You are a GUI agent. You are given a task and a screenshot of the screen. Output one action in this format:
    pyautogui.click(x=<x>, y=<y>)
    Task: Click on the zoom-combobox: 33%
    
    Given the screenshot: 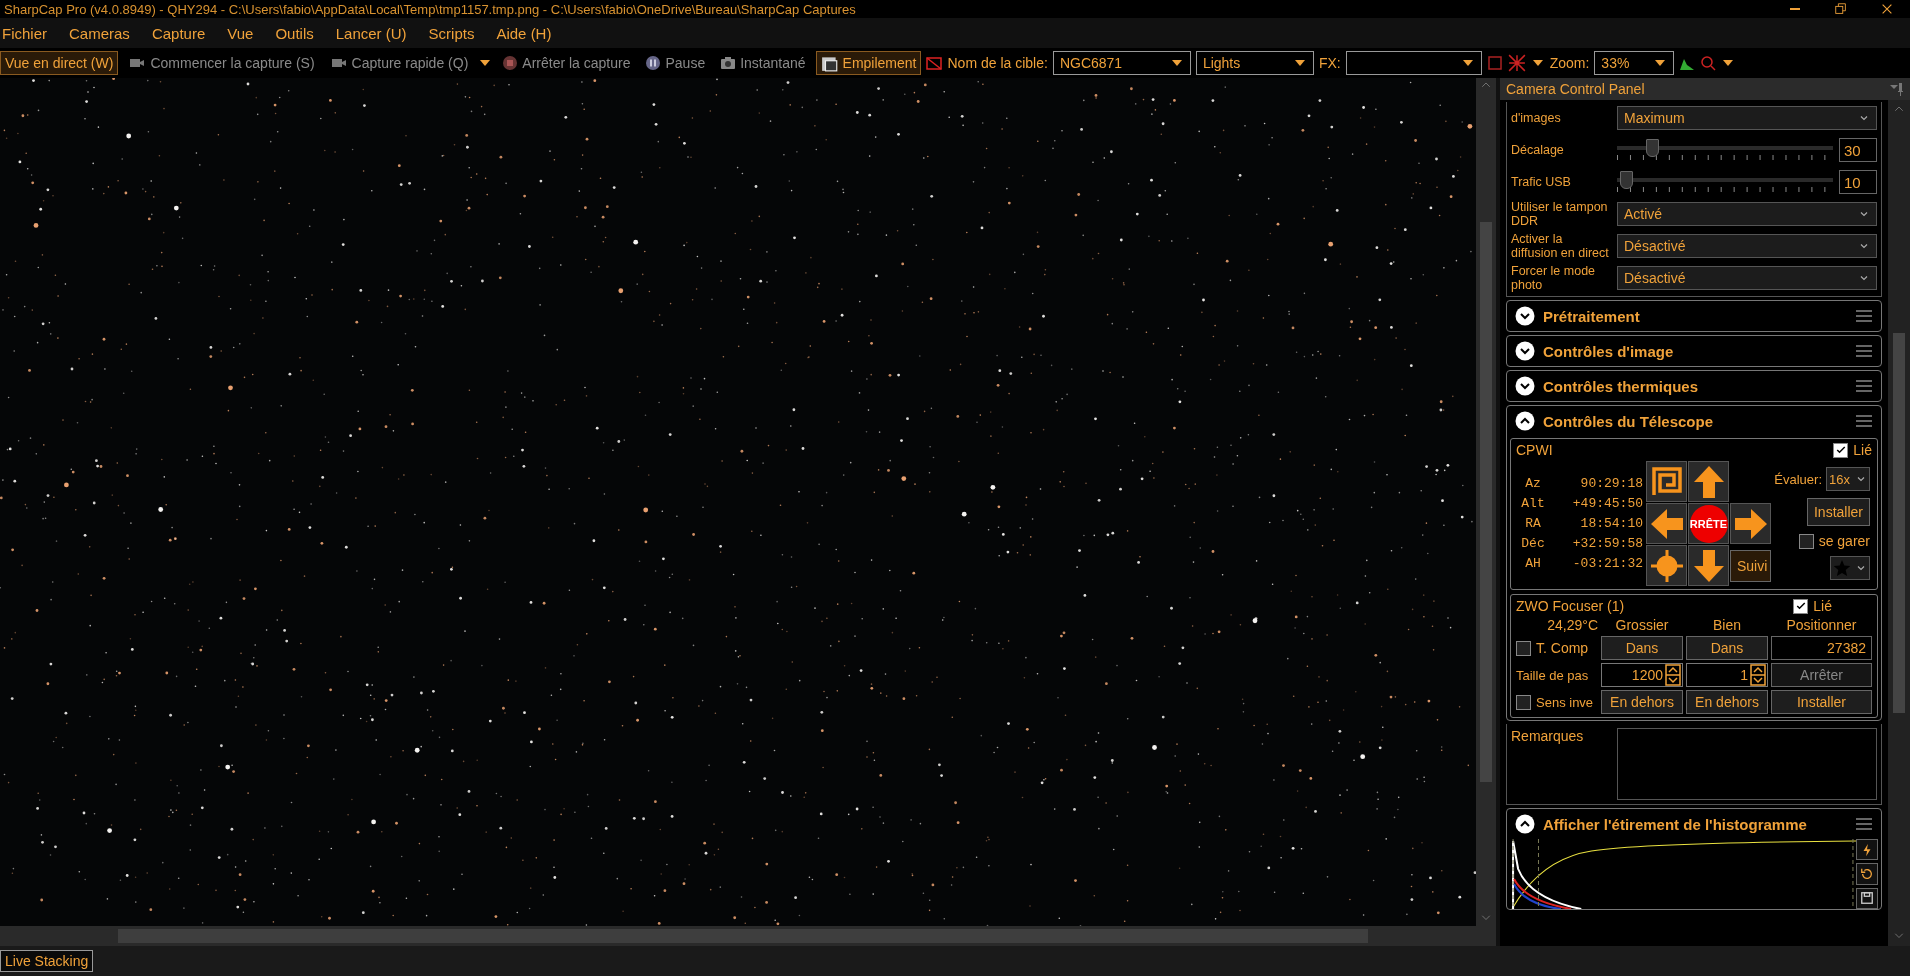 What is the action you would take?
    pyautogui.click(x=1634, y=63)
    